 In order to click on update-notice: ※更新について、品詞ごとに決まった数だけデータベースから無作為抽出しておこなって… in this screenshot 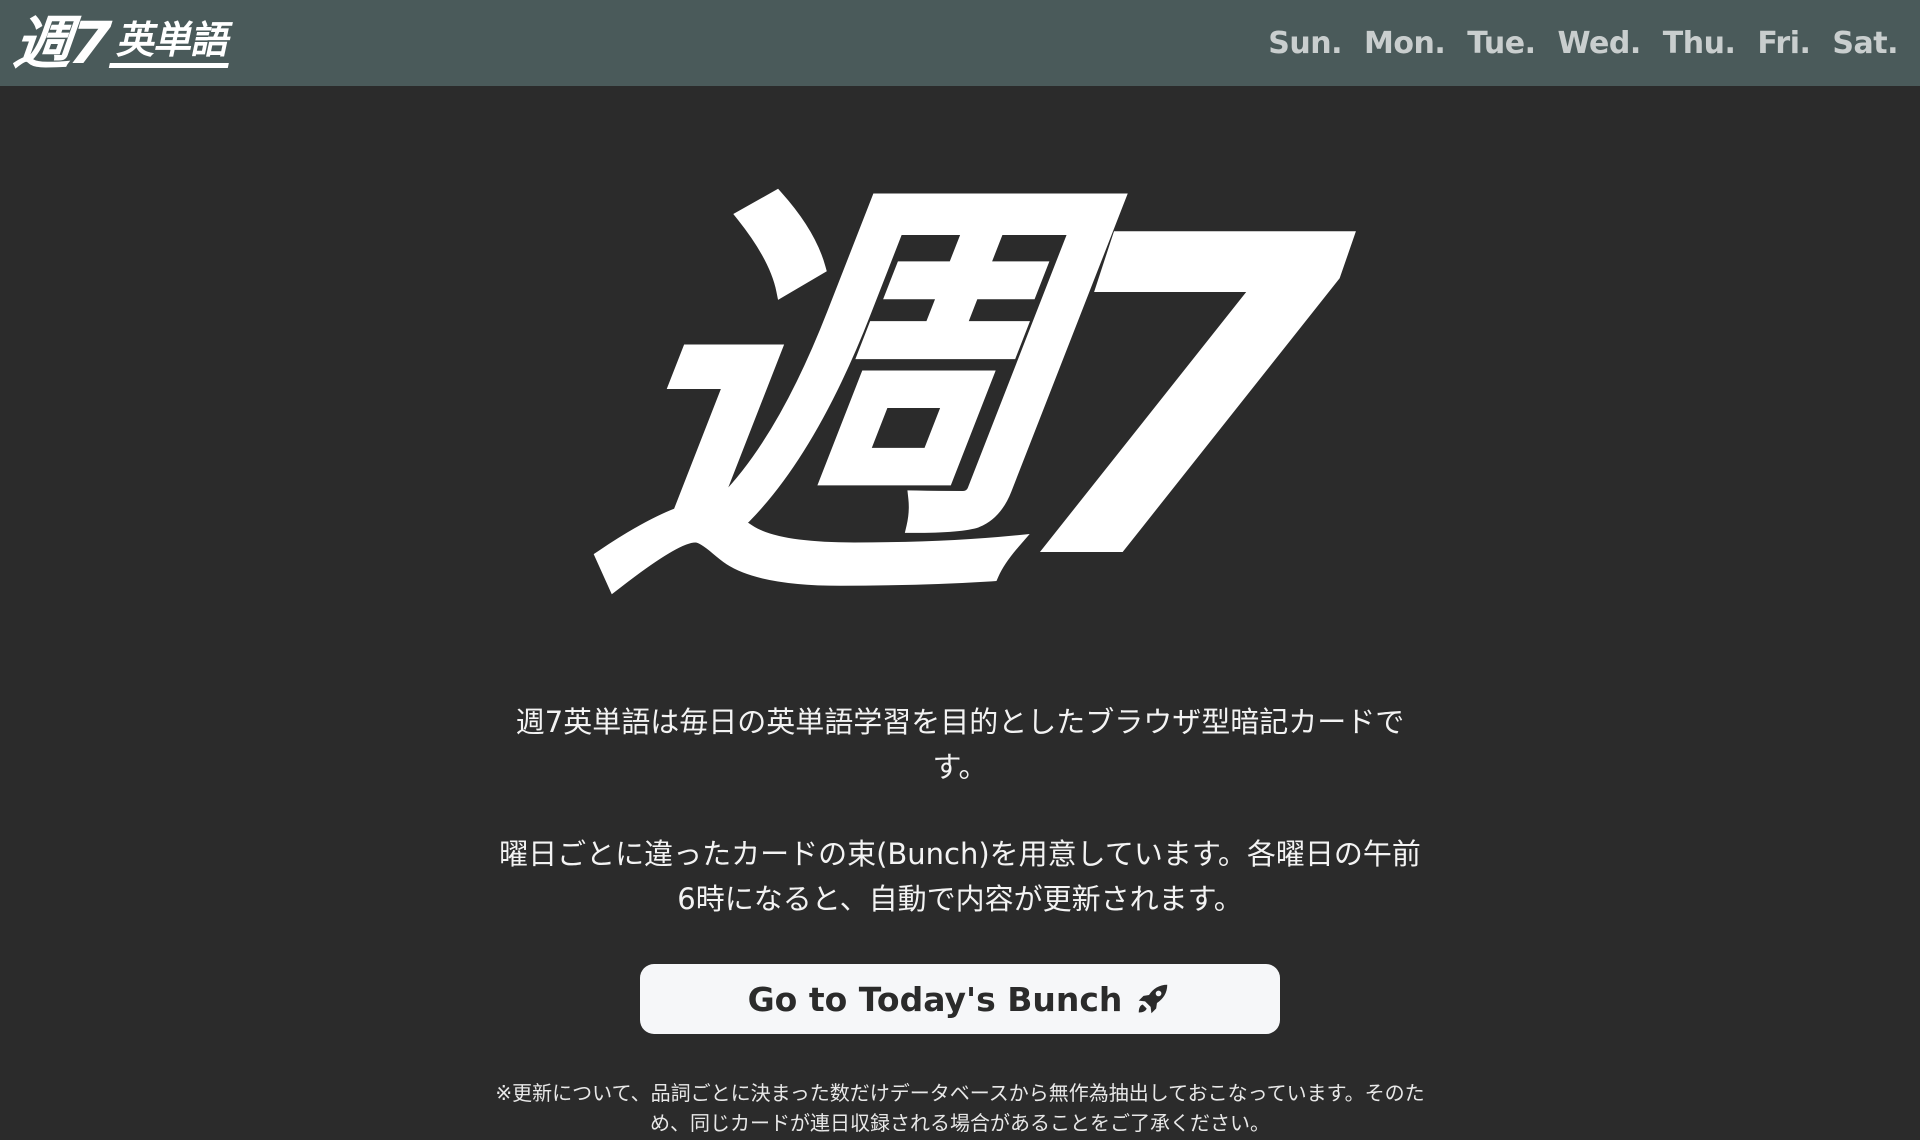, I will do `click(960, 1108)`.